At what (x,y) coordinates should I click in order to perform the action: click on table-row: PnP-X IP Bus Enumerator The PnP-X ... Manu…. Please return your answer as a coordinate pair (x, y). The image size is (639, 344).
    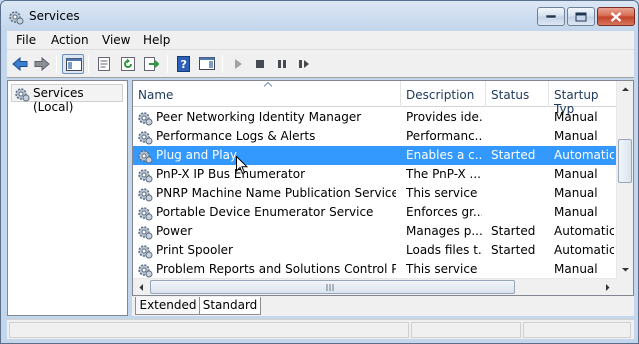
    Looking at the image, I should click on (374, 174).